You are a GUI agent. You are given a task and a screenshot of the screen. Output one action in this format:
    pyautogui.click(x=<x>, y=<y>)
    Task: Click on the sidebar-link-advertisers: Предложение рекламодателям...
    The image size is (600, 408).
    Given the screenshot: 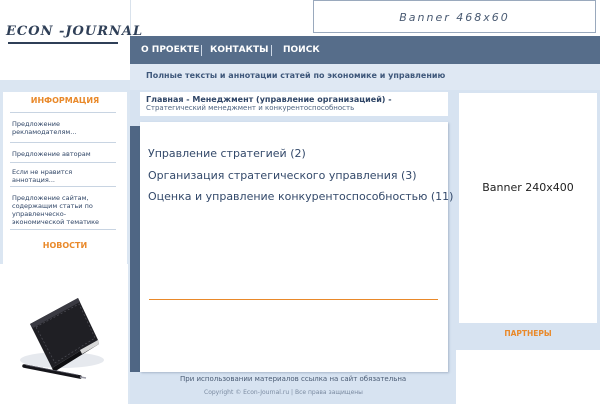 What is the action you would take?
    pyautogui.click(x=64, y=128)
    